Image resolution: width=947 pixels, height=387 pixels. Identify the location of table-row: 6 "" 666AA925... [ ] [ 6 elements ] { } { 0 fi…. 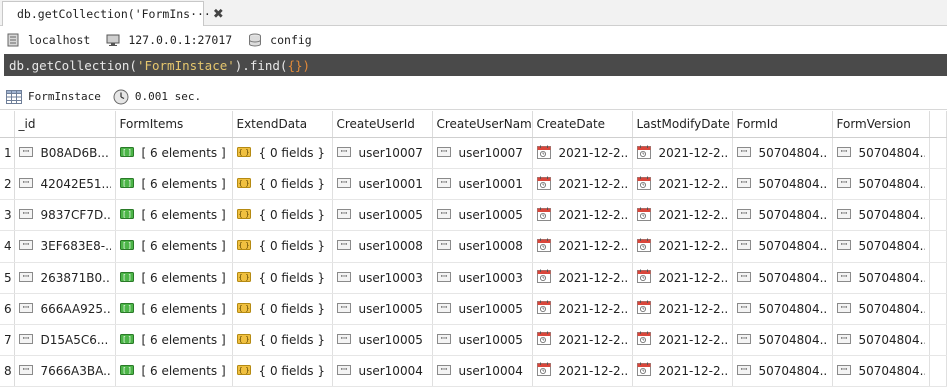
(473, 309).